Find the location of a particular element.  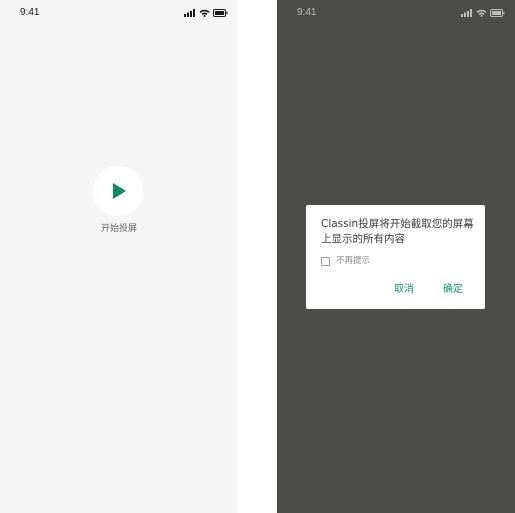

dont-show-again-option: 不再提示 is located at coordinates (345, 261).